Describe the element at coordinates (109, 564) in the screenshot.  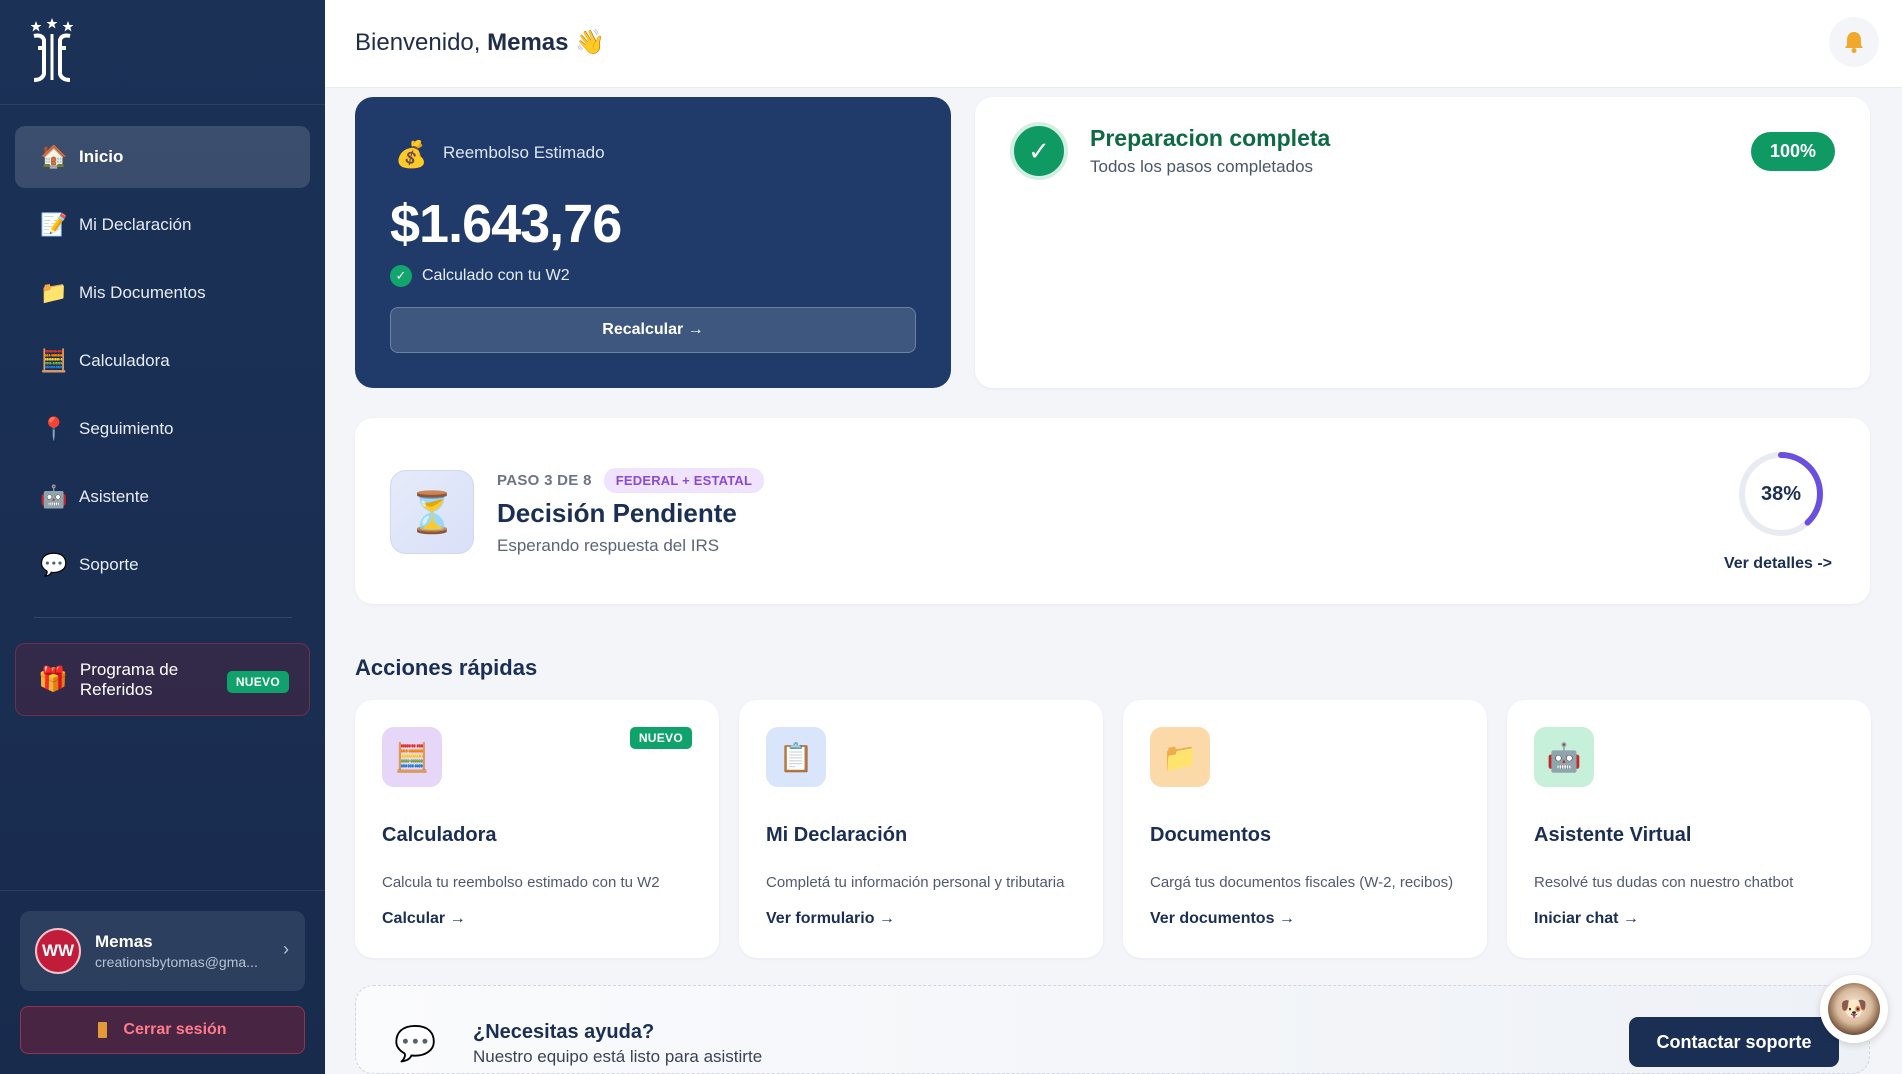
I see `sidebar-item-label: Soporte` at that location.